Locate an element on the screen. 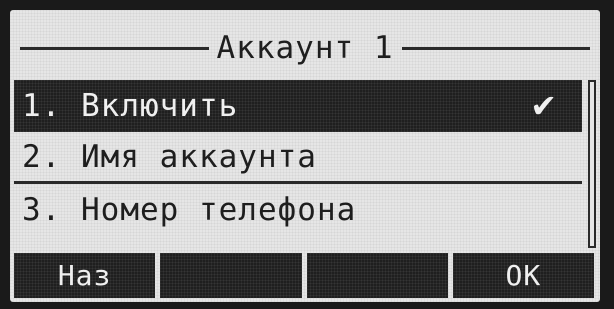 This screenshot has width=614, height=309. screen-title: Аккаунт 1 is located at coordinates (305, 48).